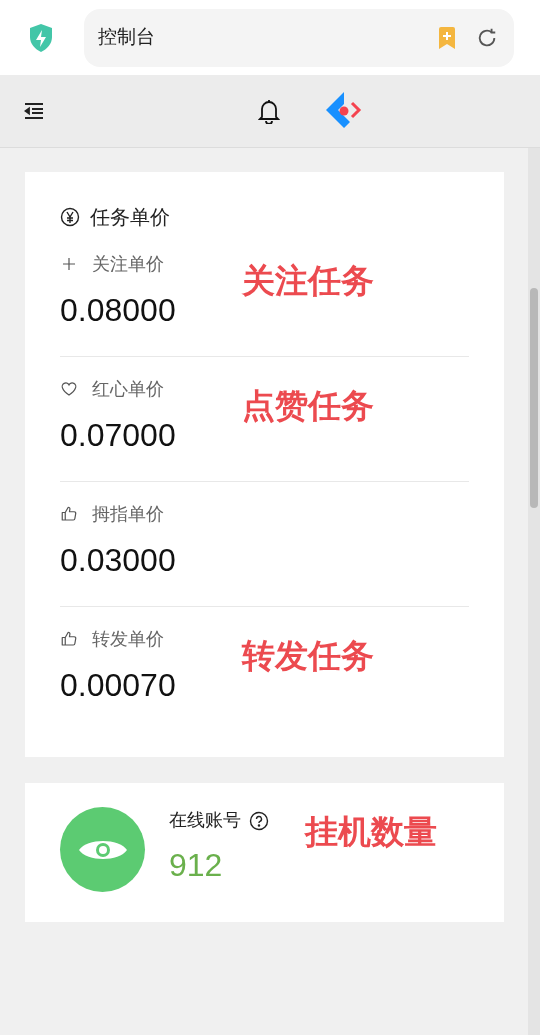 The image size is (540, 1035). Describe the element at coordinates (371, 831) in the screenshot. I see `annotation-text: 挂机数量` at that location.